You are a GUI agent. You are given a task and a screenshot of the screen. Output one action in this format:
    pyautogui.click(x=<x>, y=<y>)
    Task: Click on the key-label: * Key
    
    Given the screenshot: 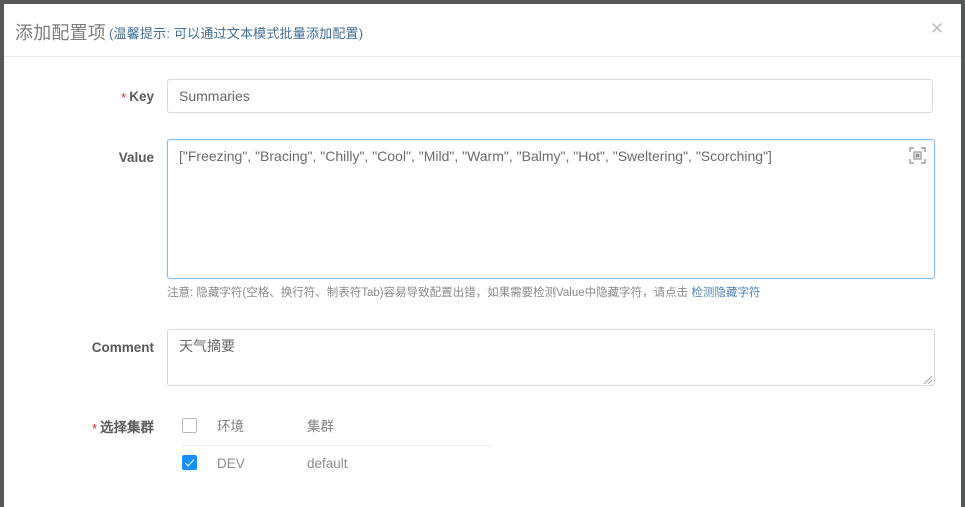 What is the action you would take?
    pyautogui.click(x=79, y=97)
    